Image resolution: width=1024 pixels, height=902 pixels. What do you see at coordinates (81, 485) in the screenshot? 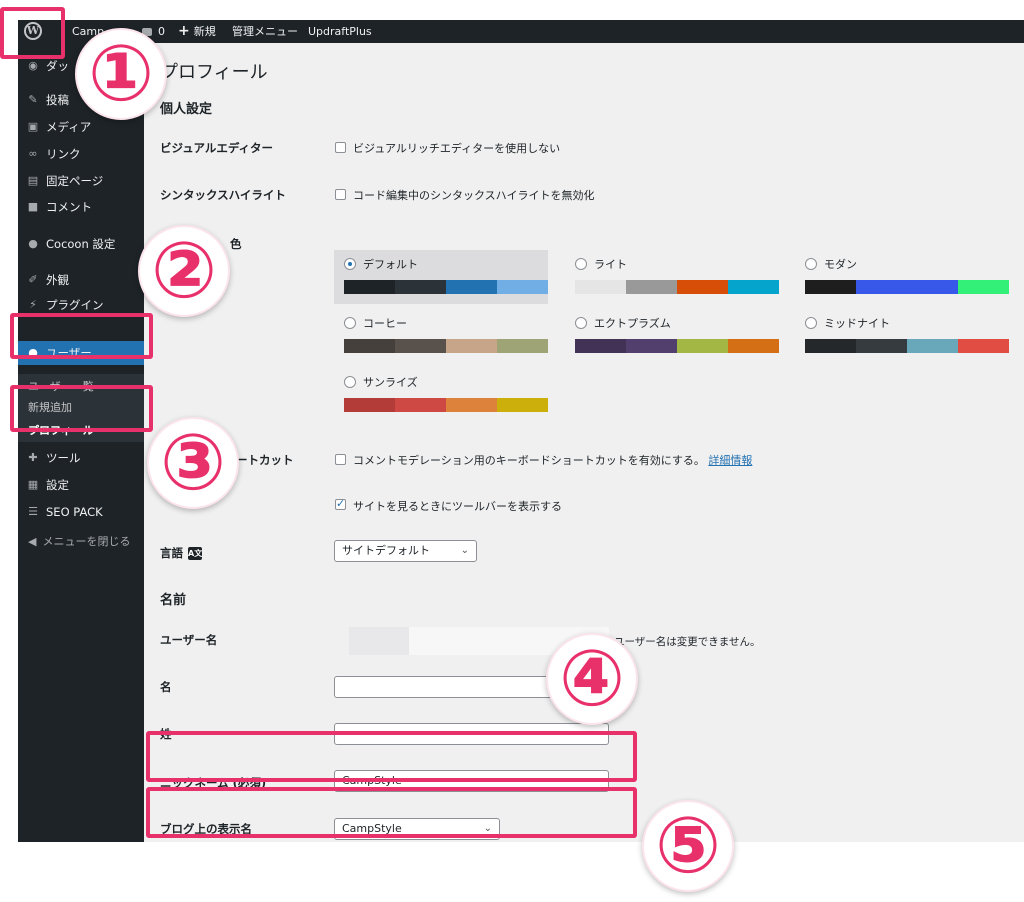
I see `sidebar-item-settings: ▦ 設定` at bounding box center [81, 485].